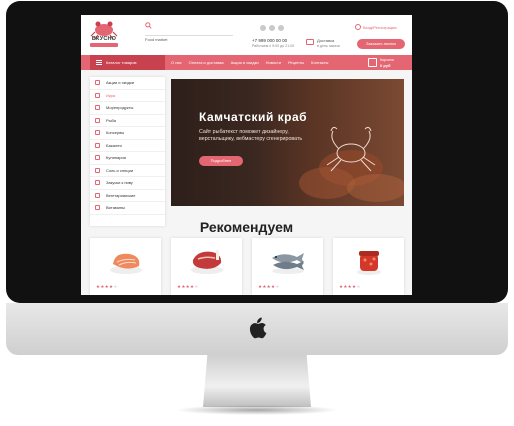  What do you see at coordinates (127, 133) in the screenshot?
I see `sidebar-item-canned: Консервы` at bounding box center [127, 133].